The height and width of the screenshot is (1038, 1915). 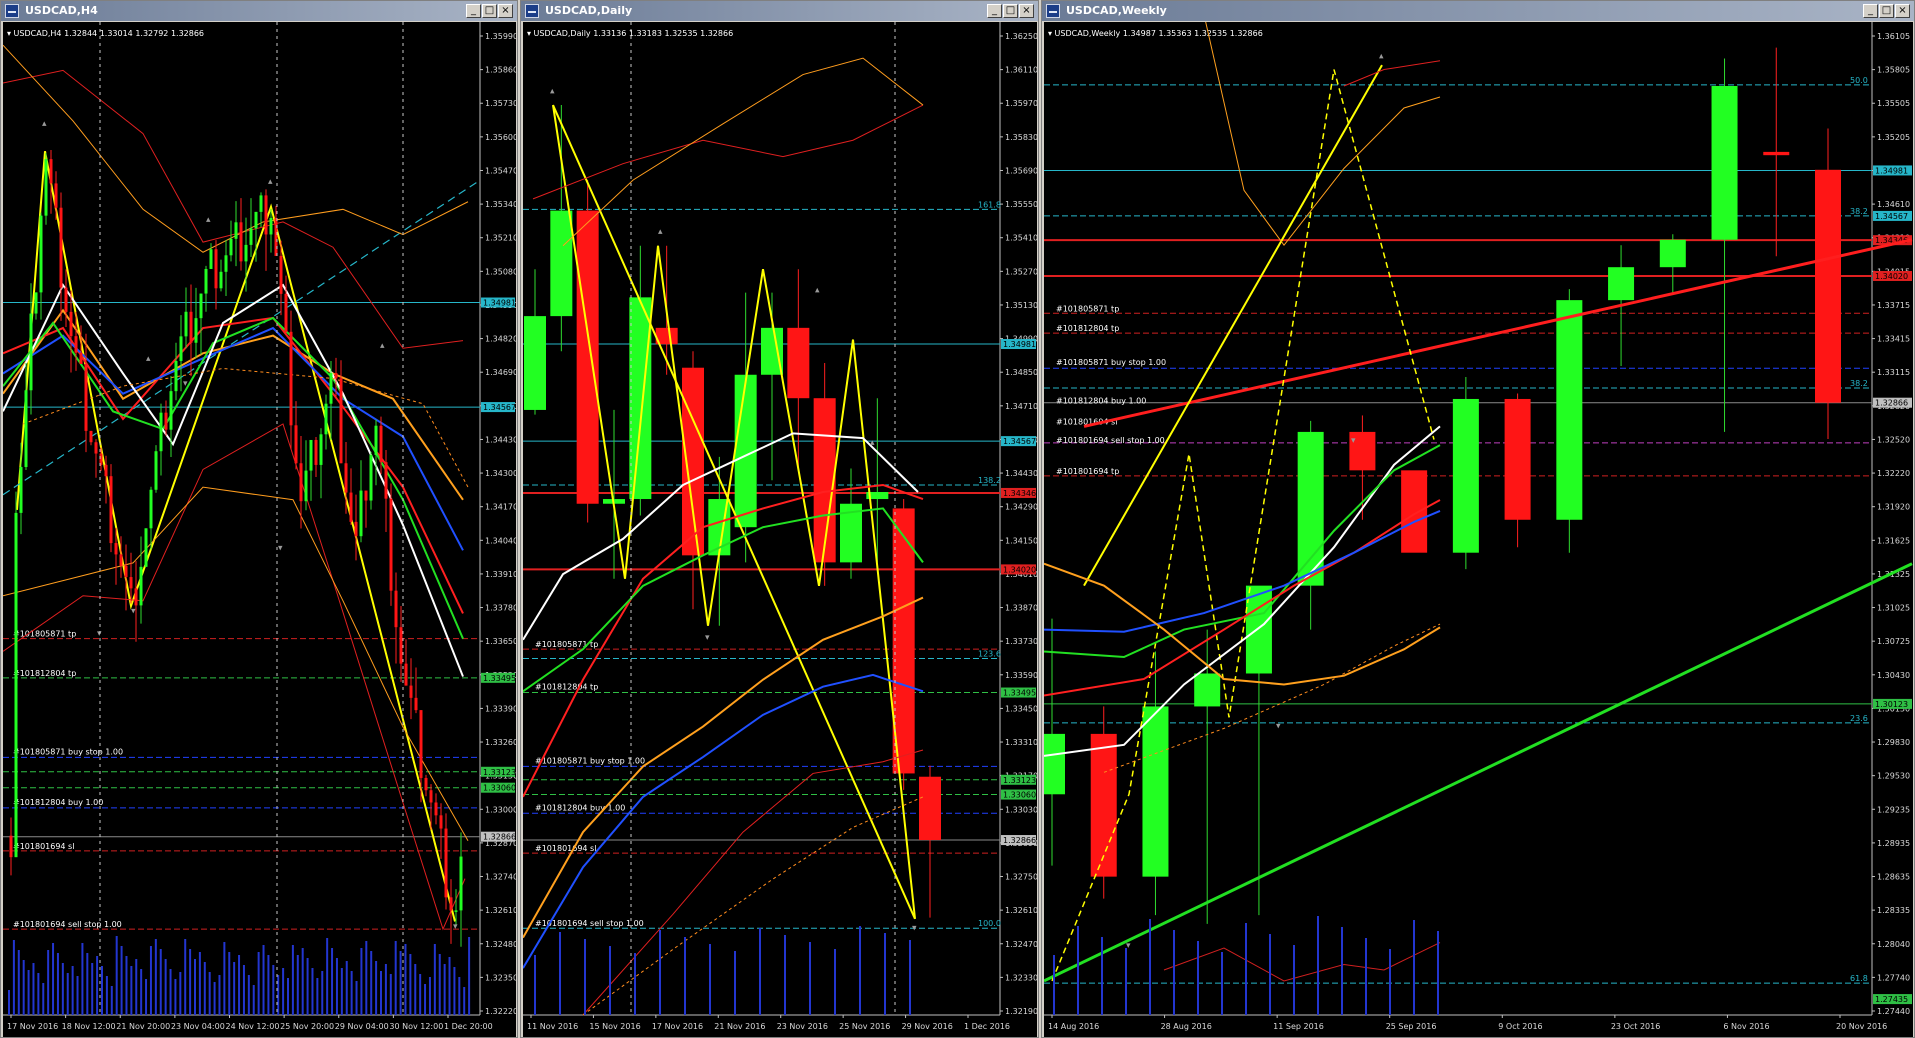 I want to click on time-tick-label: 15 Nov 2016, so click(x=614, y=1026).